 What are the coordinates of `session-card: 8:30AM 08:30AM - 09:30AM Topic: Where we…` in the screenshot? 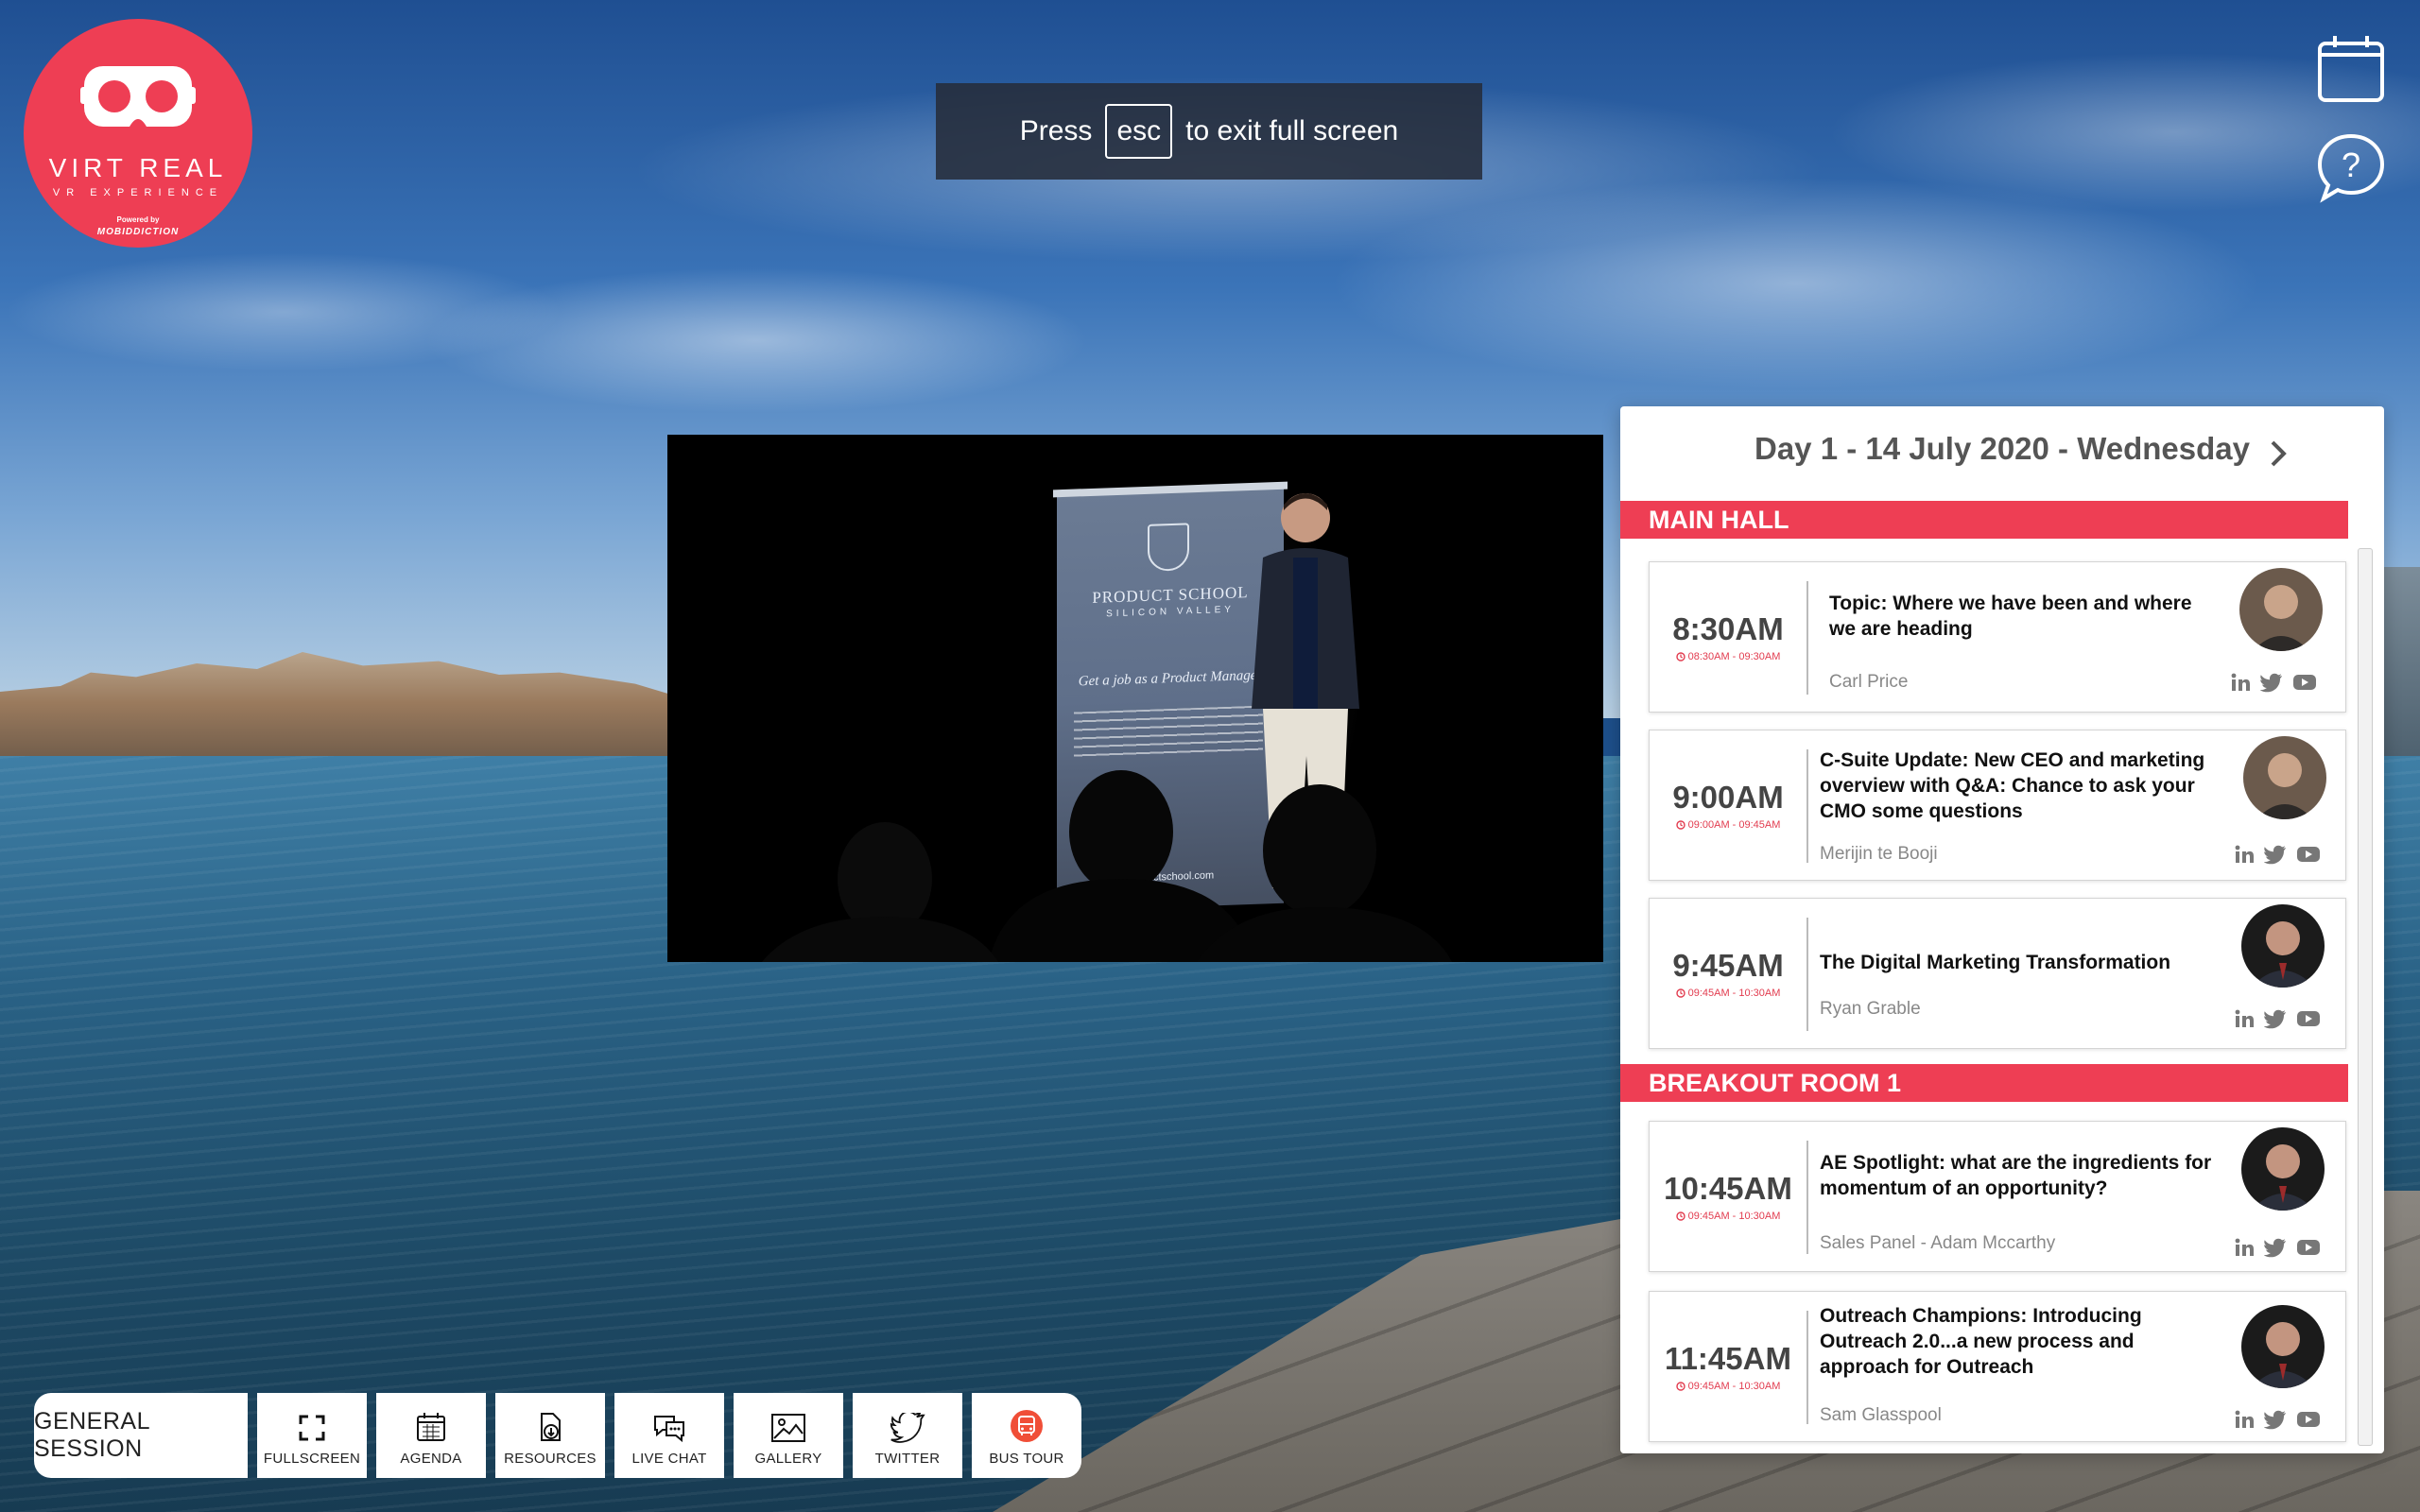 It's located at (1998, 637).